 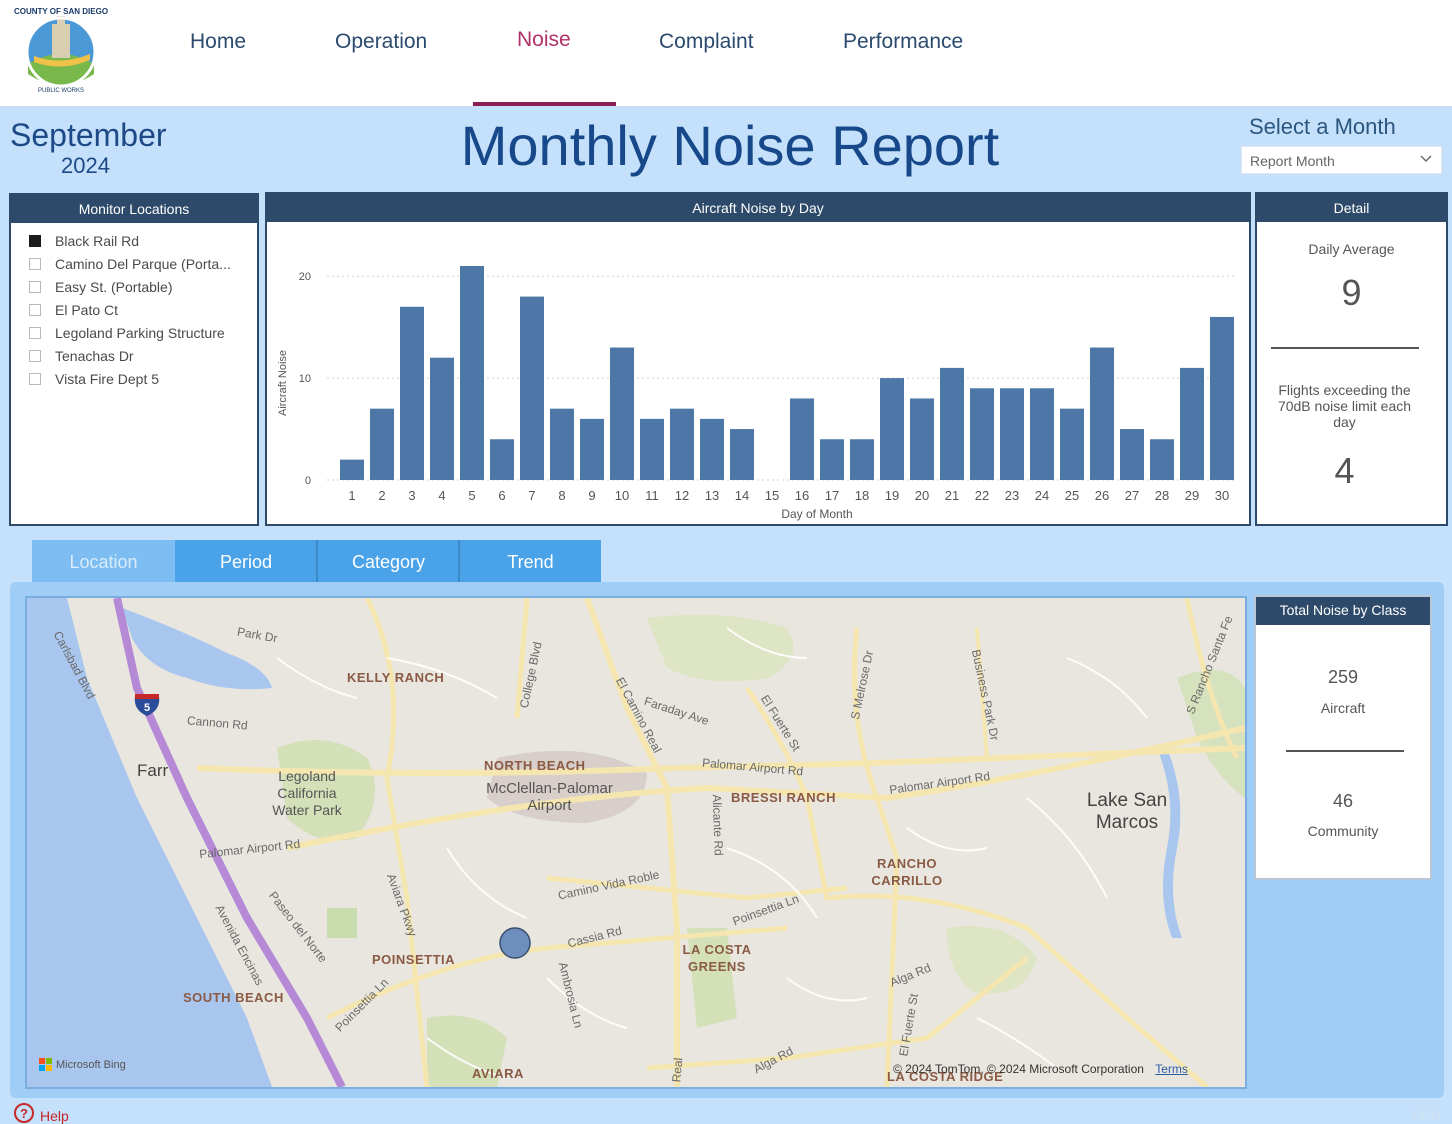 I want to click on chart-x-tick-label: 25, so click(x=1072, y=495).